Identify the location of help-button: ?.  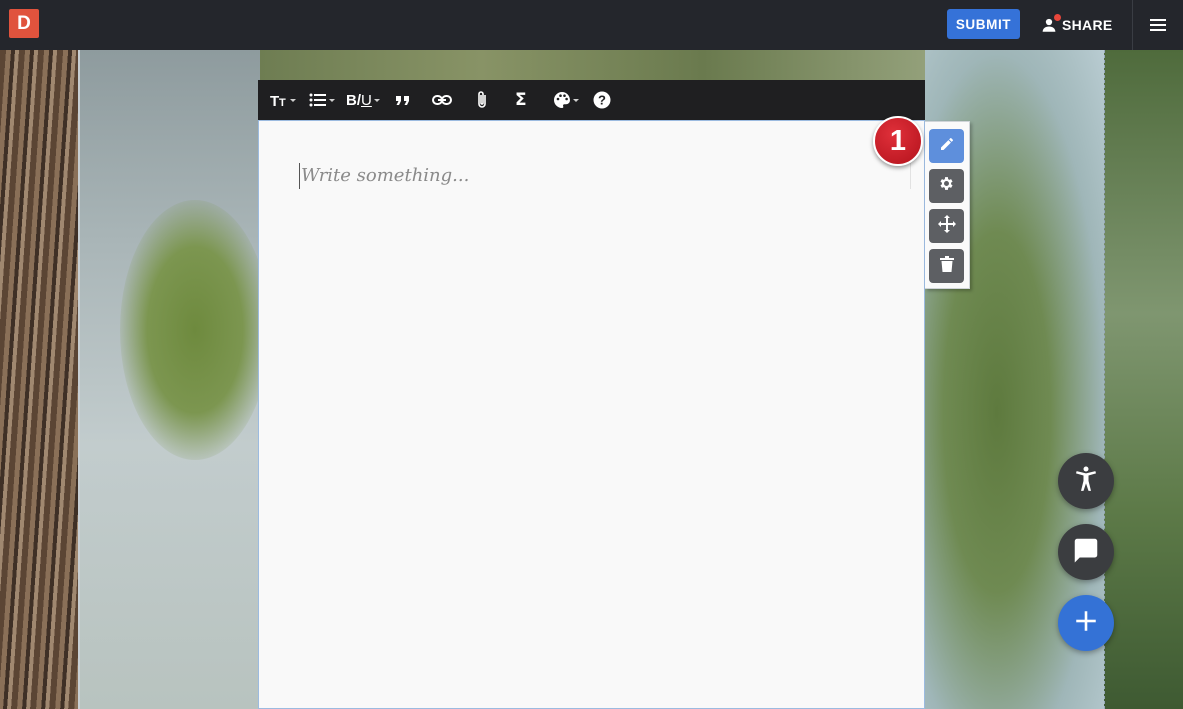
(602, 100).